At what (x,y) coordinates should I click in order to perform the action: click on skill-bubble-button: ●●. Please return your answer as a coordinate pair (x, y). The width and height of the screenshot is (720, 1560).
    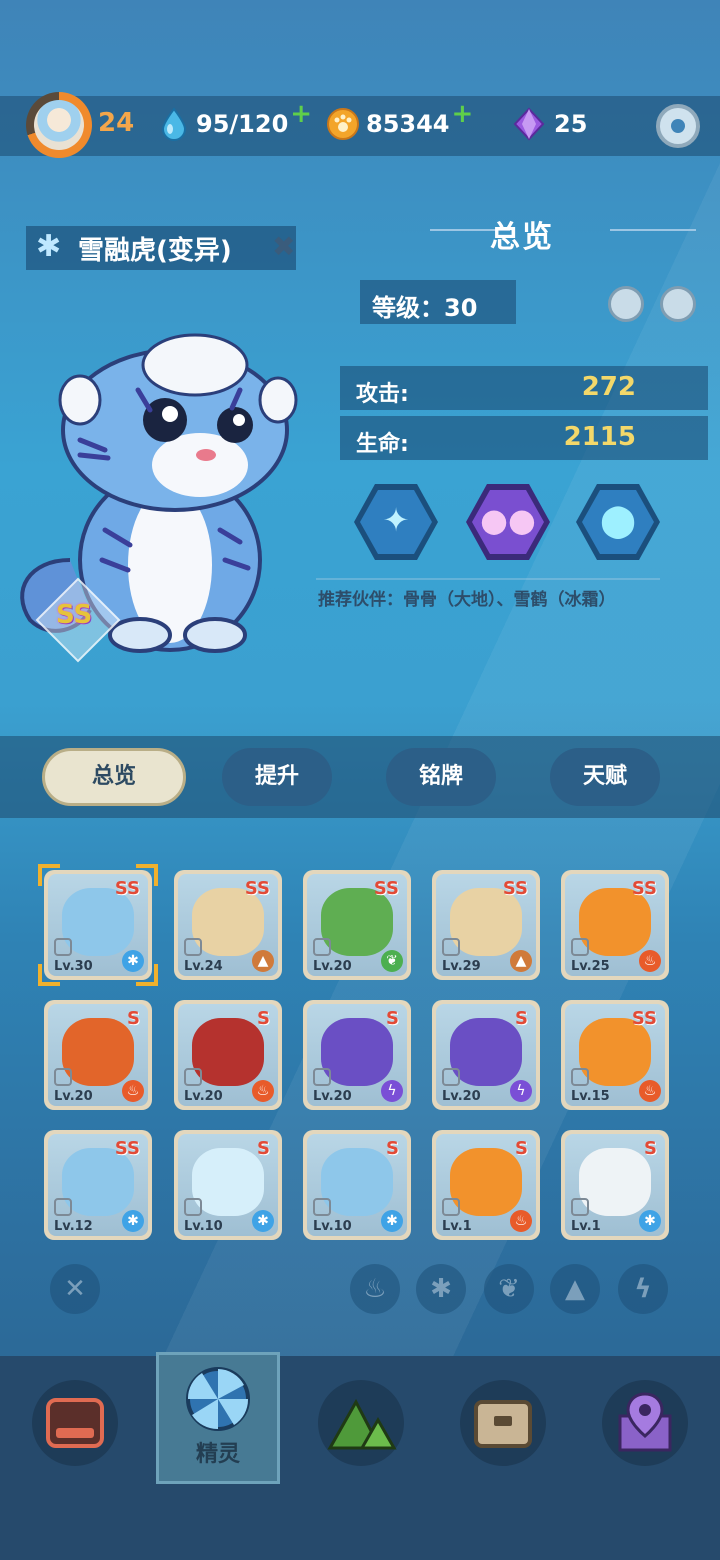
    Looking at the image, I should click on (508, 522).